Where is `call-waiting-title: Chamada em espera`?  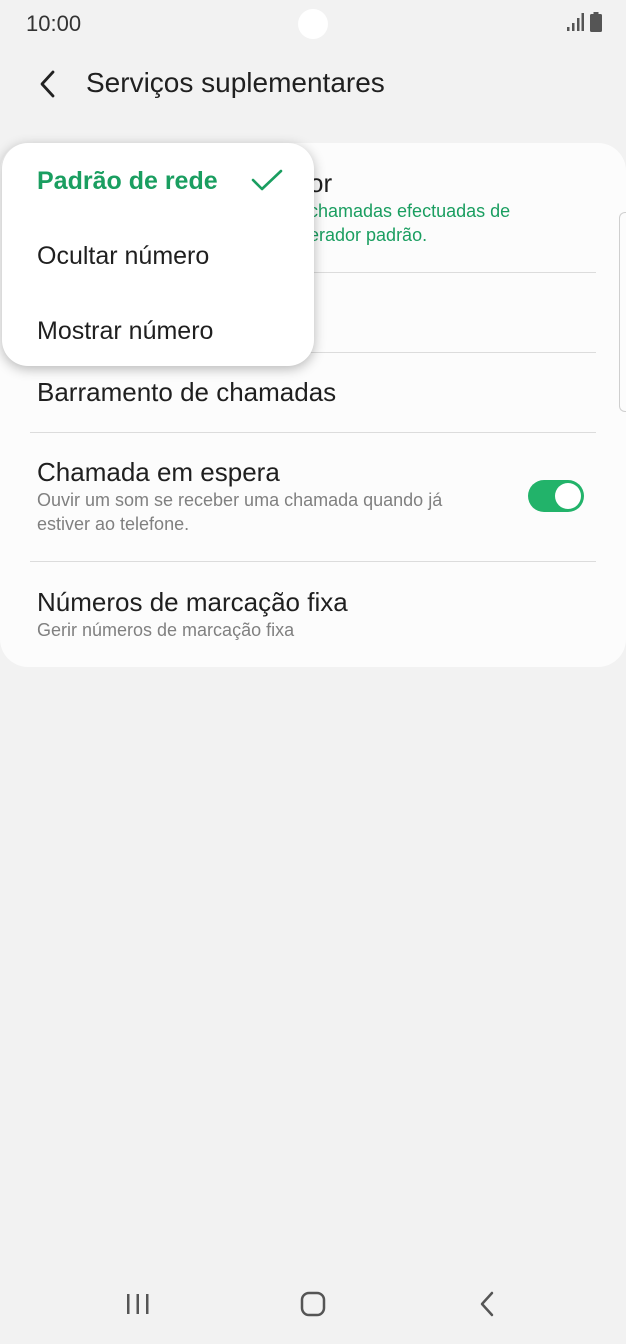
call-waiting-title: Chamada em espera is located at coordinates (158, 472).